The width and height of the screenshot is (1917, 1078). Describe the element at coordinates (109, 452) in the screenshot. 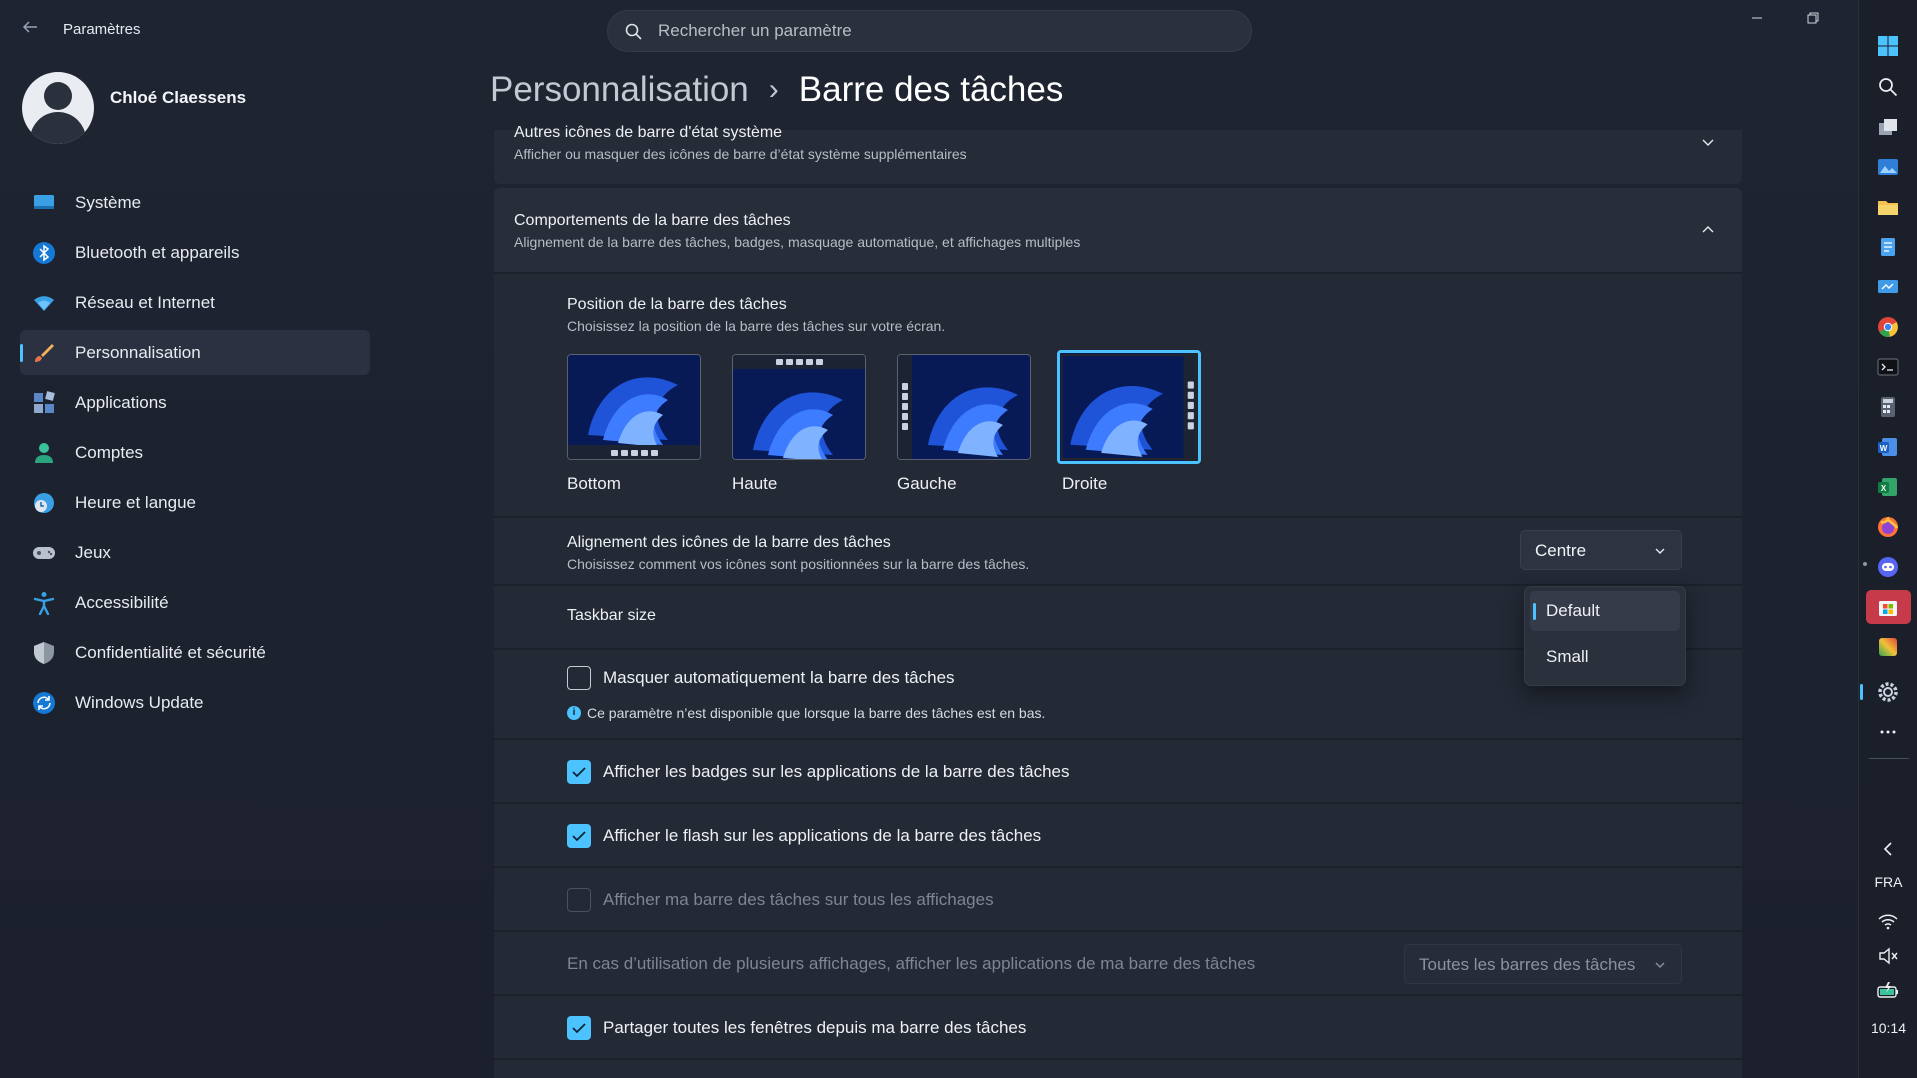

I see `sidebar-item-label: Comptes` at that location.